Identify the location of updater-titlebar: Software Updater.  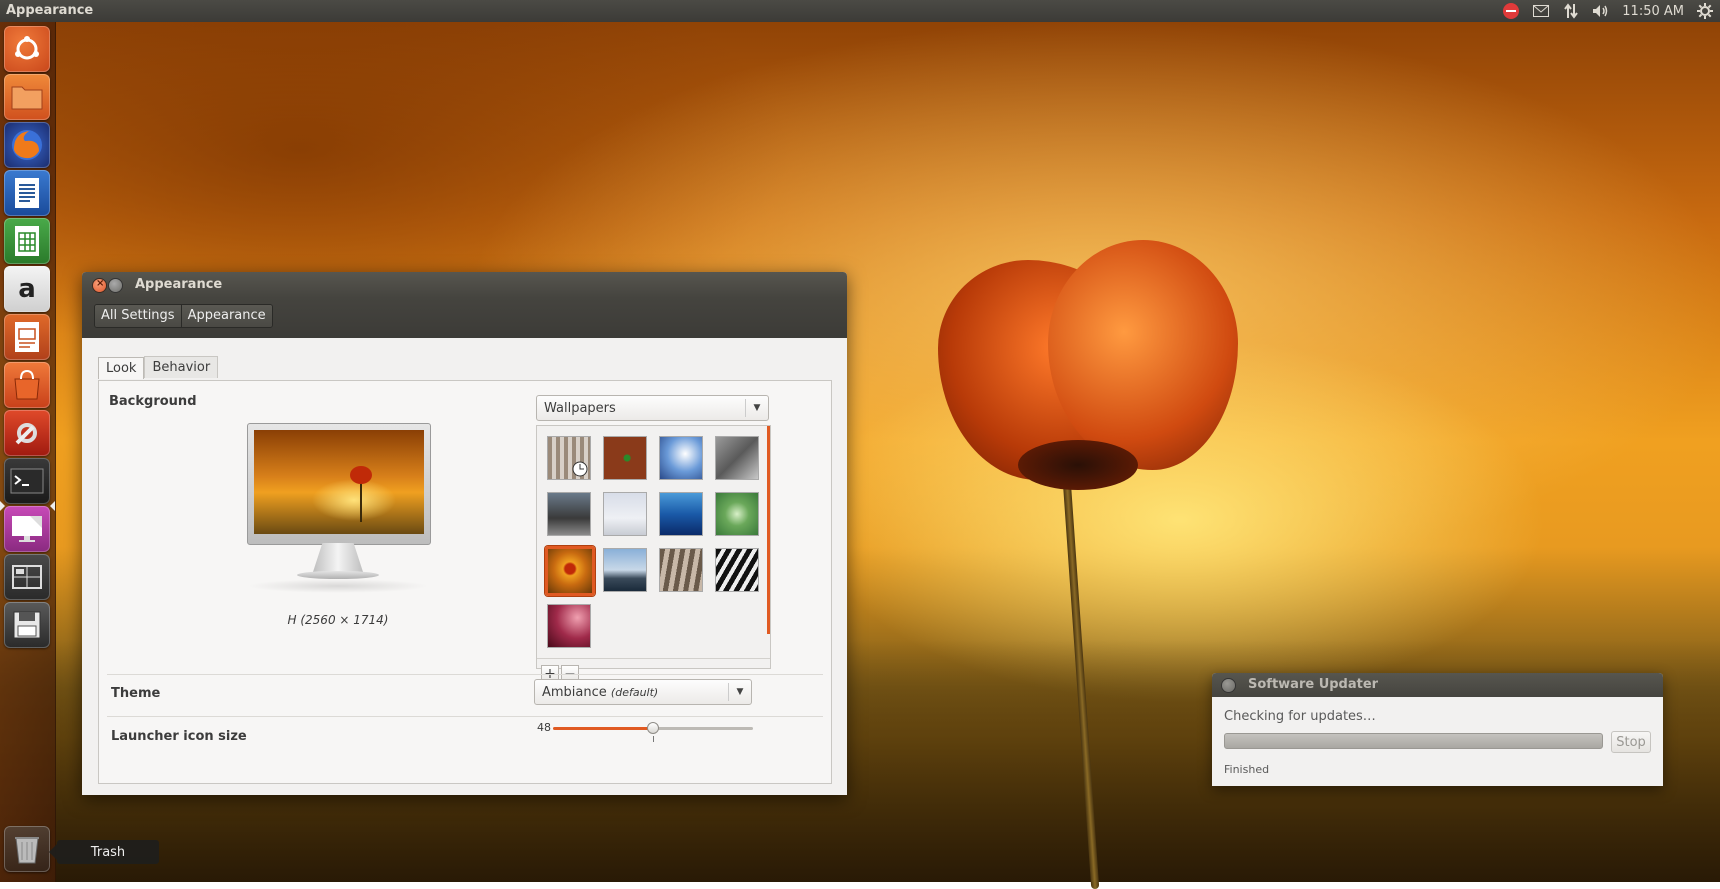
(1437, 685).